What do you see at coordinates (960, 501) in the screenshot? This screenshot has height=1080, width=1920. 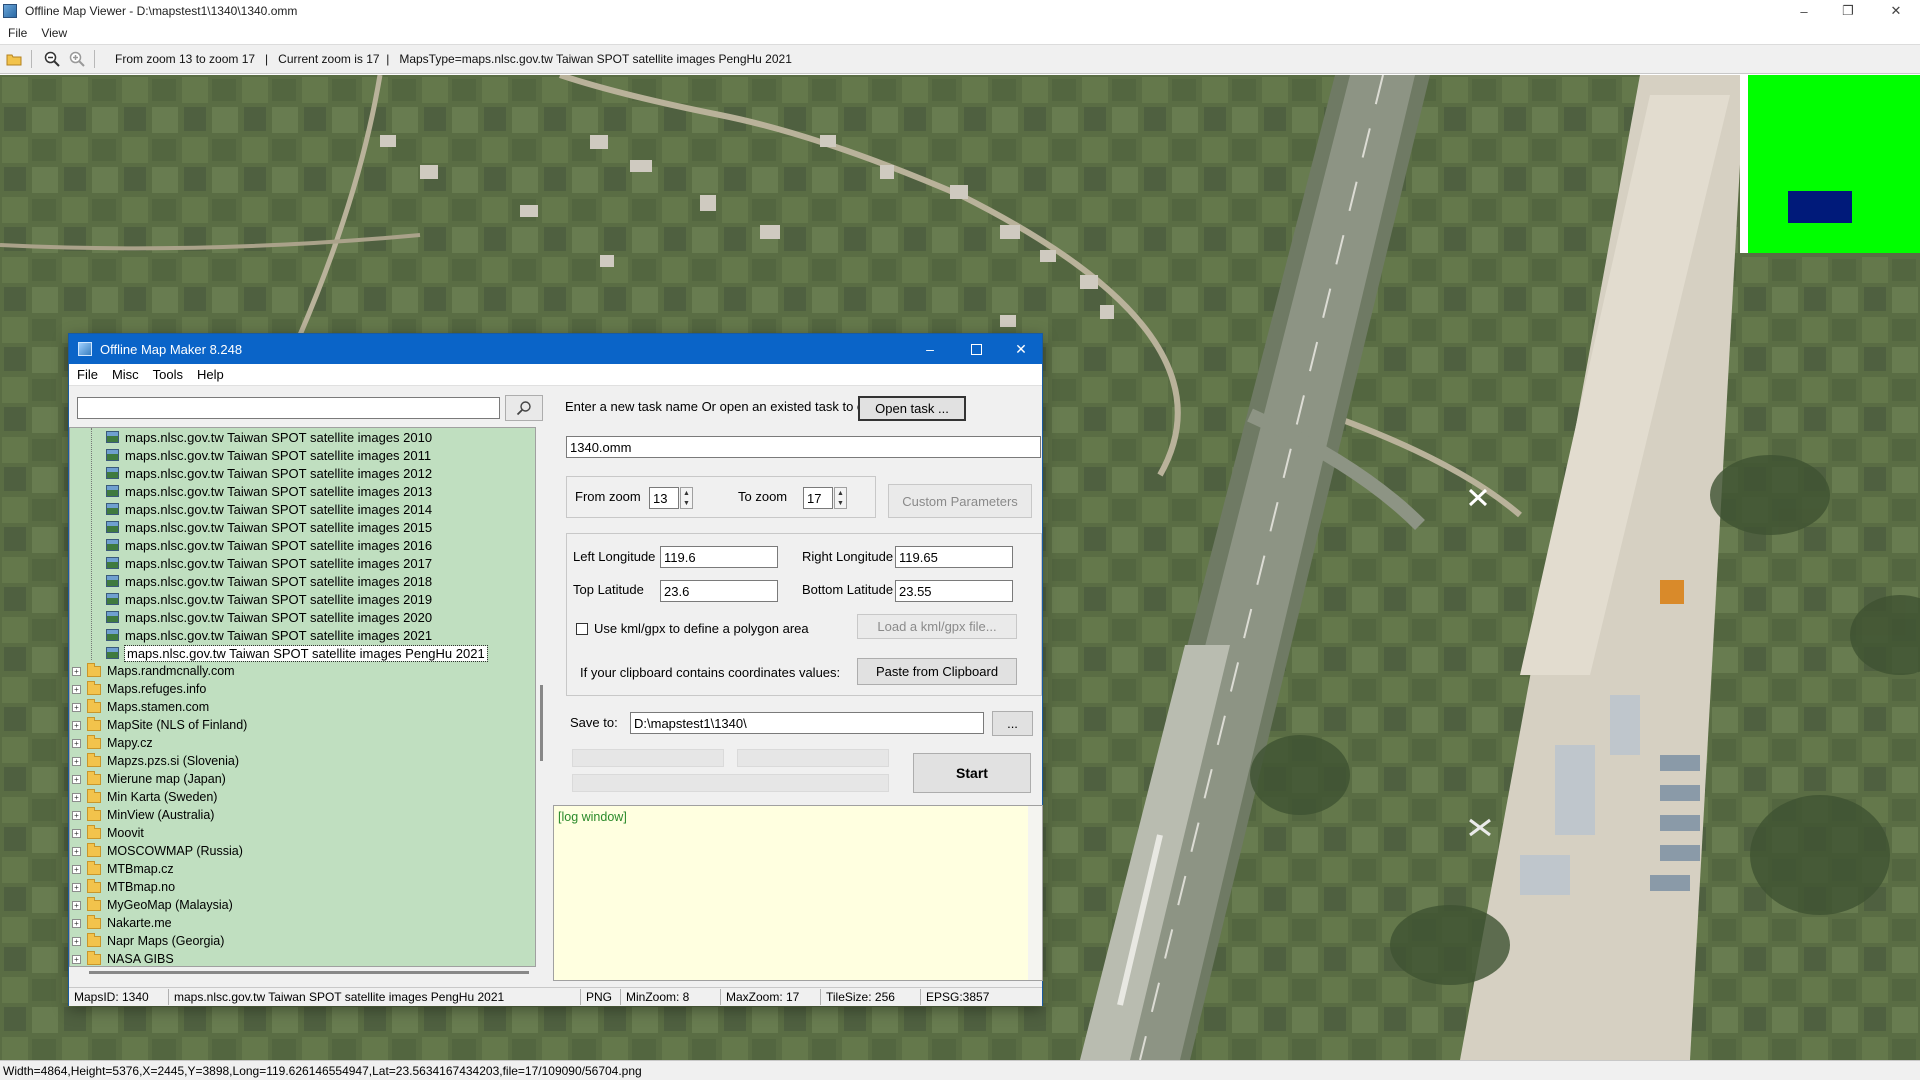 I see `custom-parameters-button: Custom Parameters` at bounding box center [960, 501].